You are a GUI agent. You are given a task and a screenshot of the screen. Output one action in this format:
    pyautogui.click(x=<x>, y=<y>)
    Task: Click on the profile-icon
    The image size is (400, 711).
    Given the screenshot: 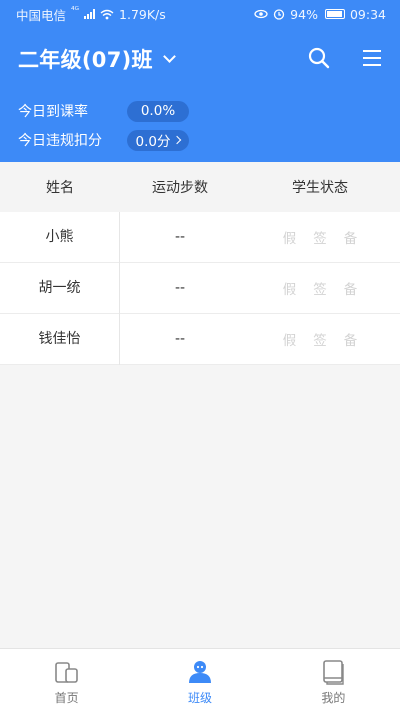 What is the action you would take?
    pyautogui.click(x=334, y=672)
    